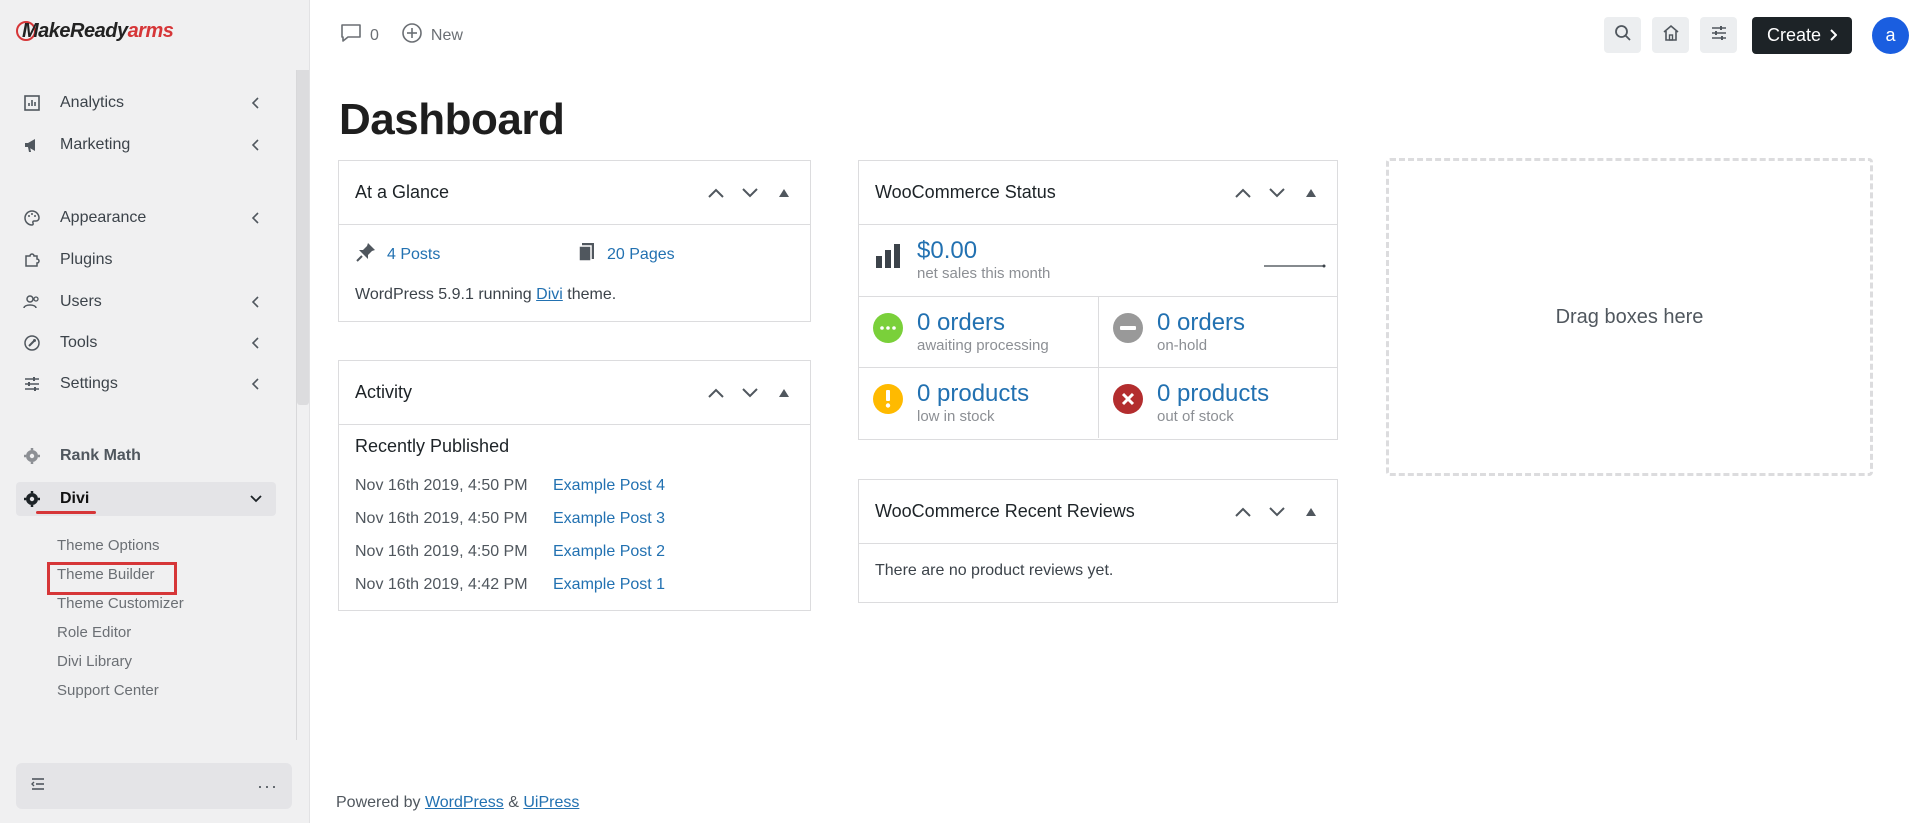  I want to click on sidebar-item-users: Users, so click(146, 302).